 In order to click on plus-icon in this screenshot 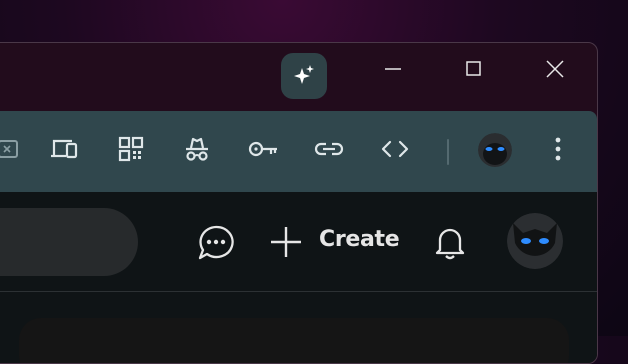, I will do `click(286, 242)`.